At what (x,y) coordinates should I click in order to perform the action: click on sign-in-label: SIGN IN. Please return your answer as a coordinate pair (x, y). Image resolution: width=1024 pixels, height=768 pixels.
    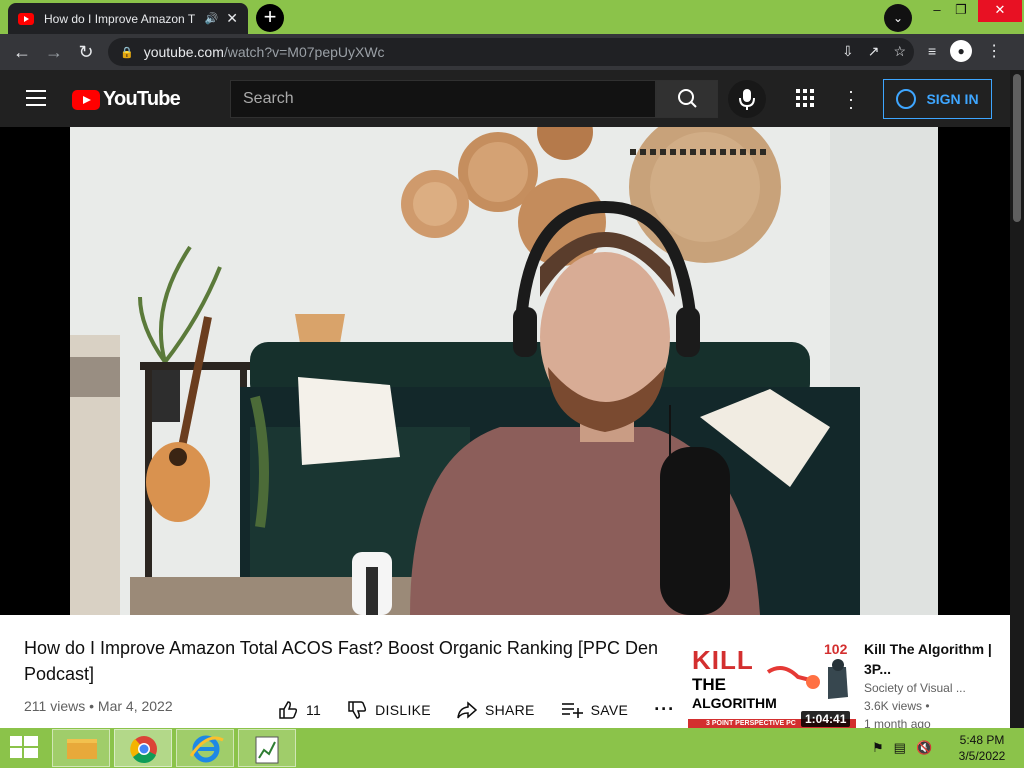
    Looking at the image, I should click on (952, 99).